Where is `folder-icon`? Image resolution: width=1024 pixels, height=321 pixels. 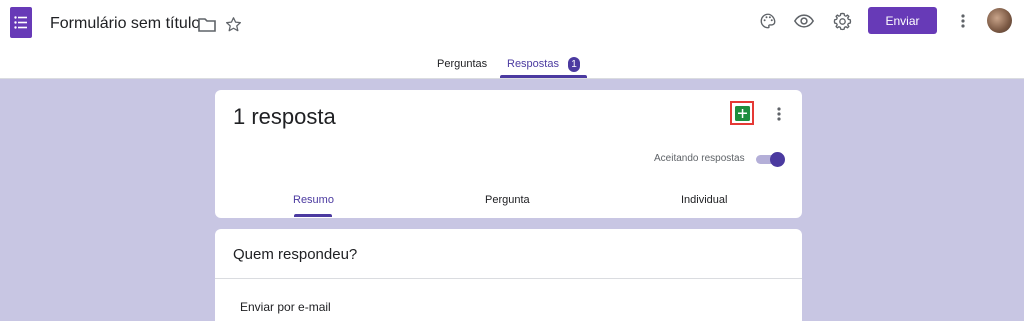
folder-icon is located at coordinates (207, 24).